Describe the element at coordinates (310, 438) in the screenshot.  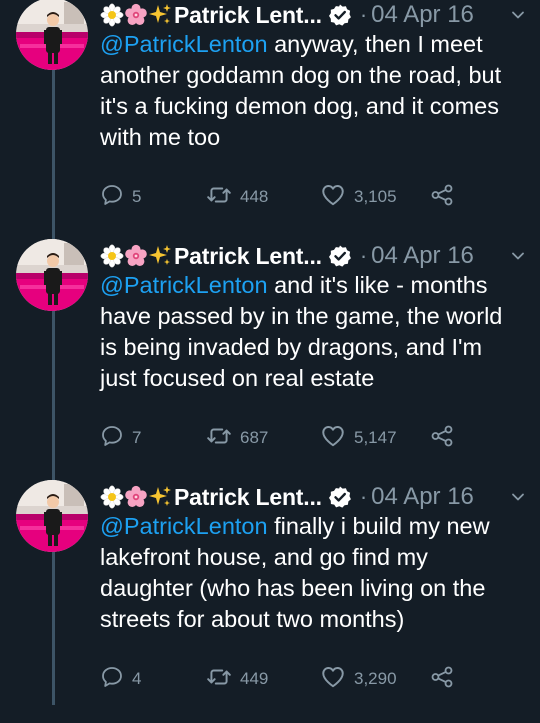
I see `tweet-actions: 7 687 5,147` at that location.